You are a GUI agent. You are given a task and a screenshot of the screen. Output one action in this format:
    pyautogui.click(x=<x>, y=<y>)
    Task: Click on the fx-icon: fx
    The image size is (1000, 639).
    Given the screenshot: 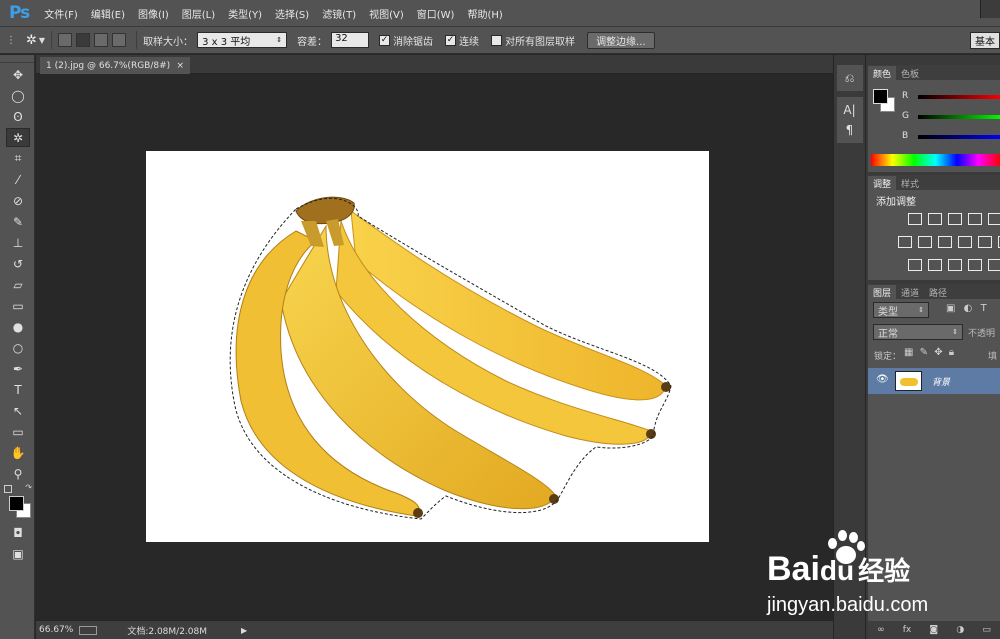 What is the action you would take?
    pyautogui.click(x=907, y=630)
    